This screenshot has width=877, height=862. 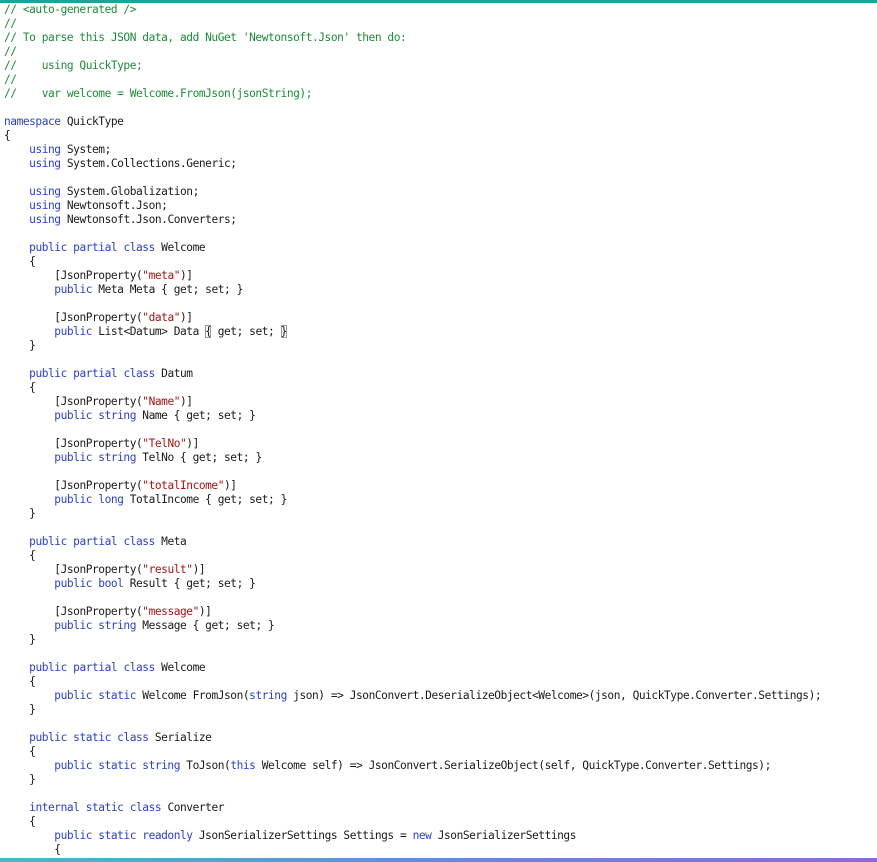 What do you see at coordinates (440, 542) in the screenshot?
I see `code-line: public partial class Meta` at bounding box center [440, 542].